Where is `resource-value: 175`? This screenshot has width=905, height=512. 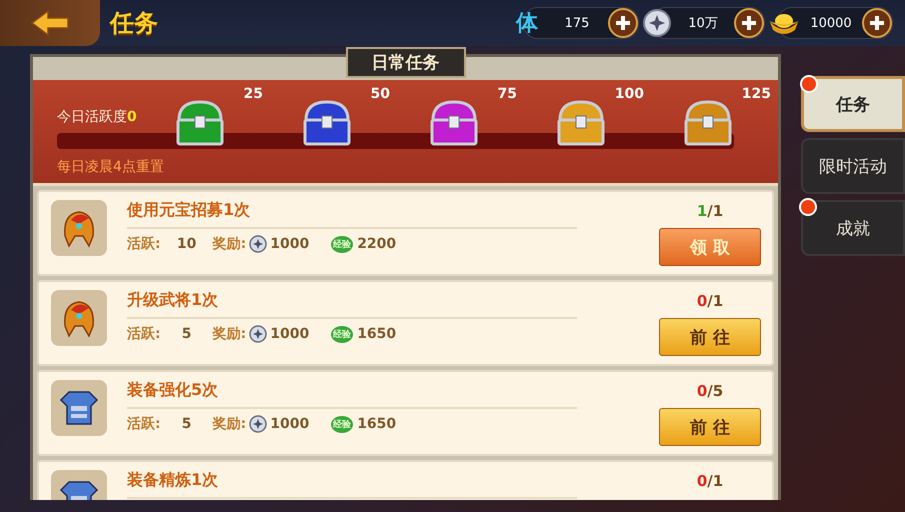
resource-value: 175 is located at coordinates (577, 23).